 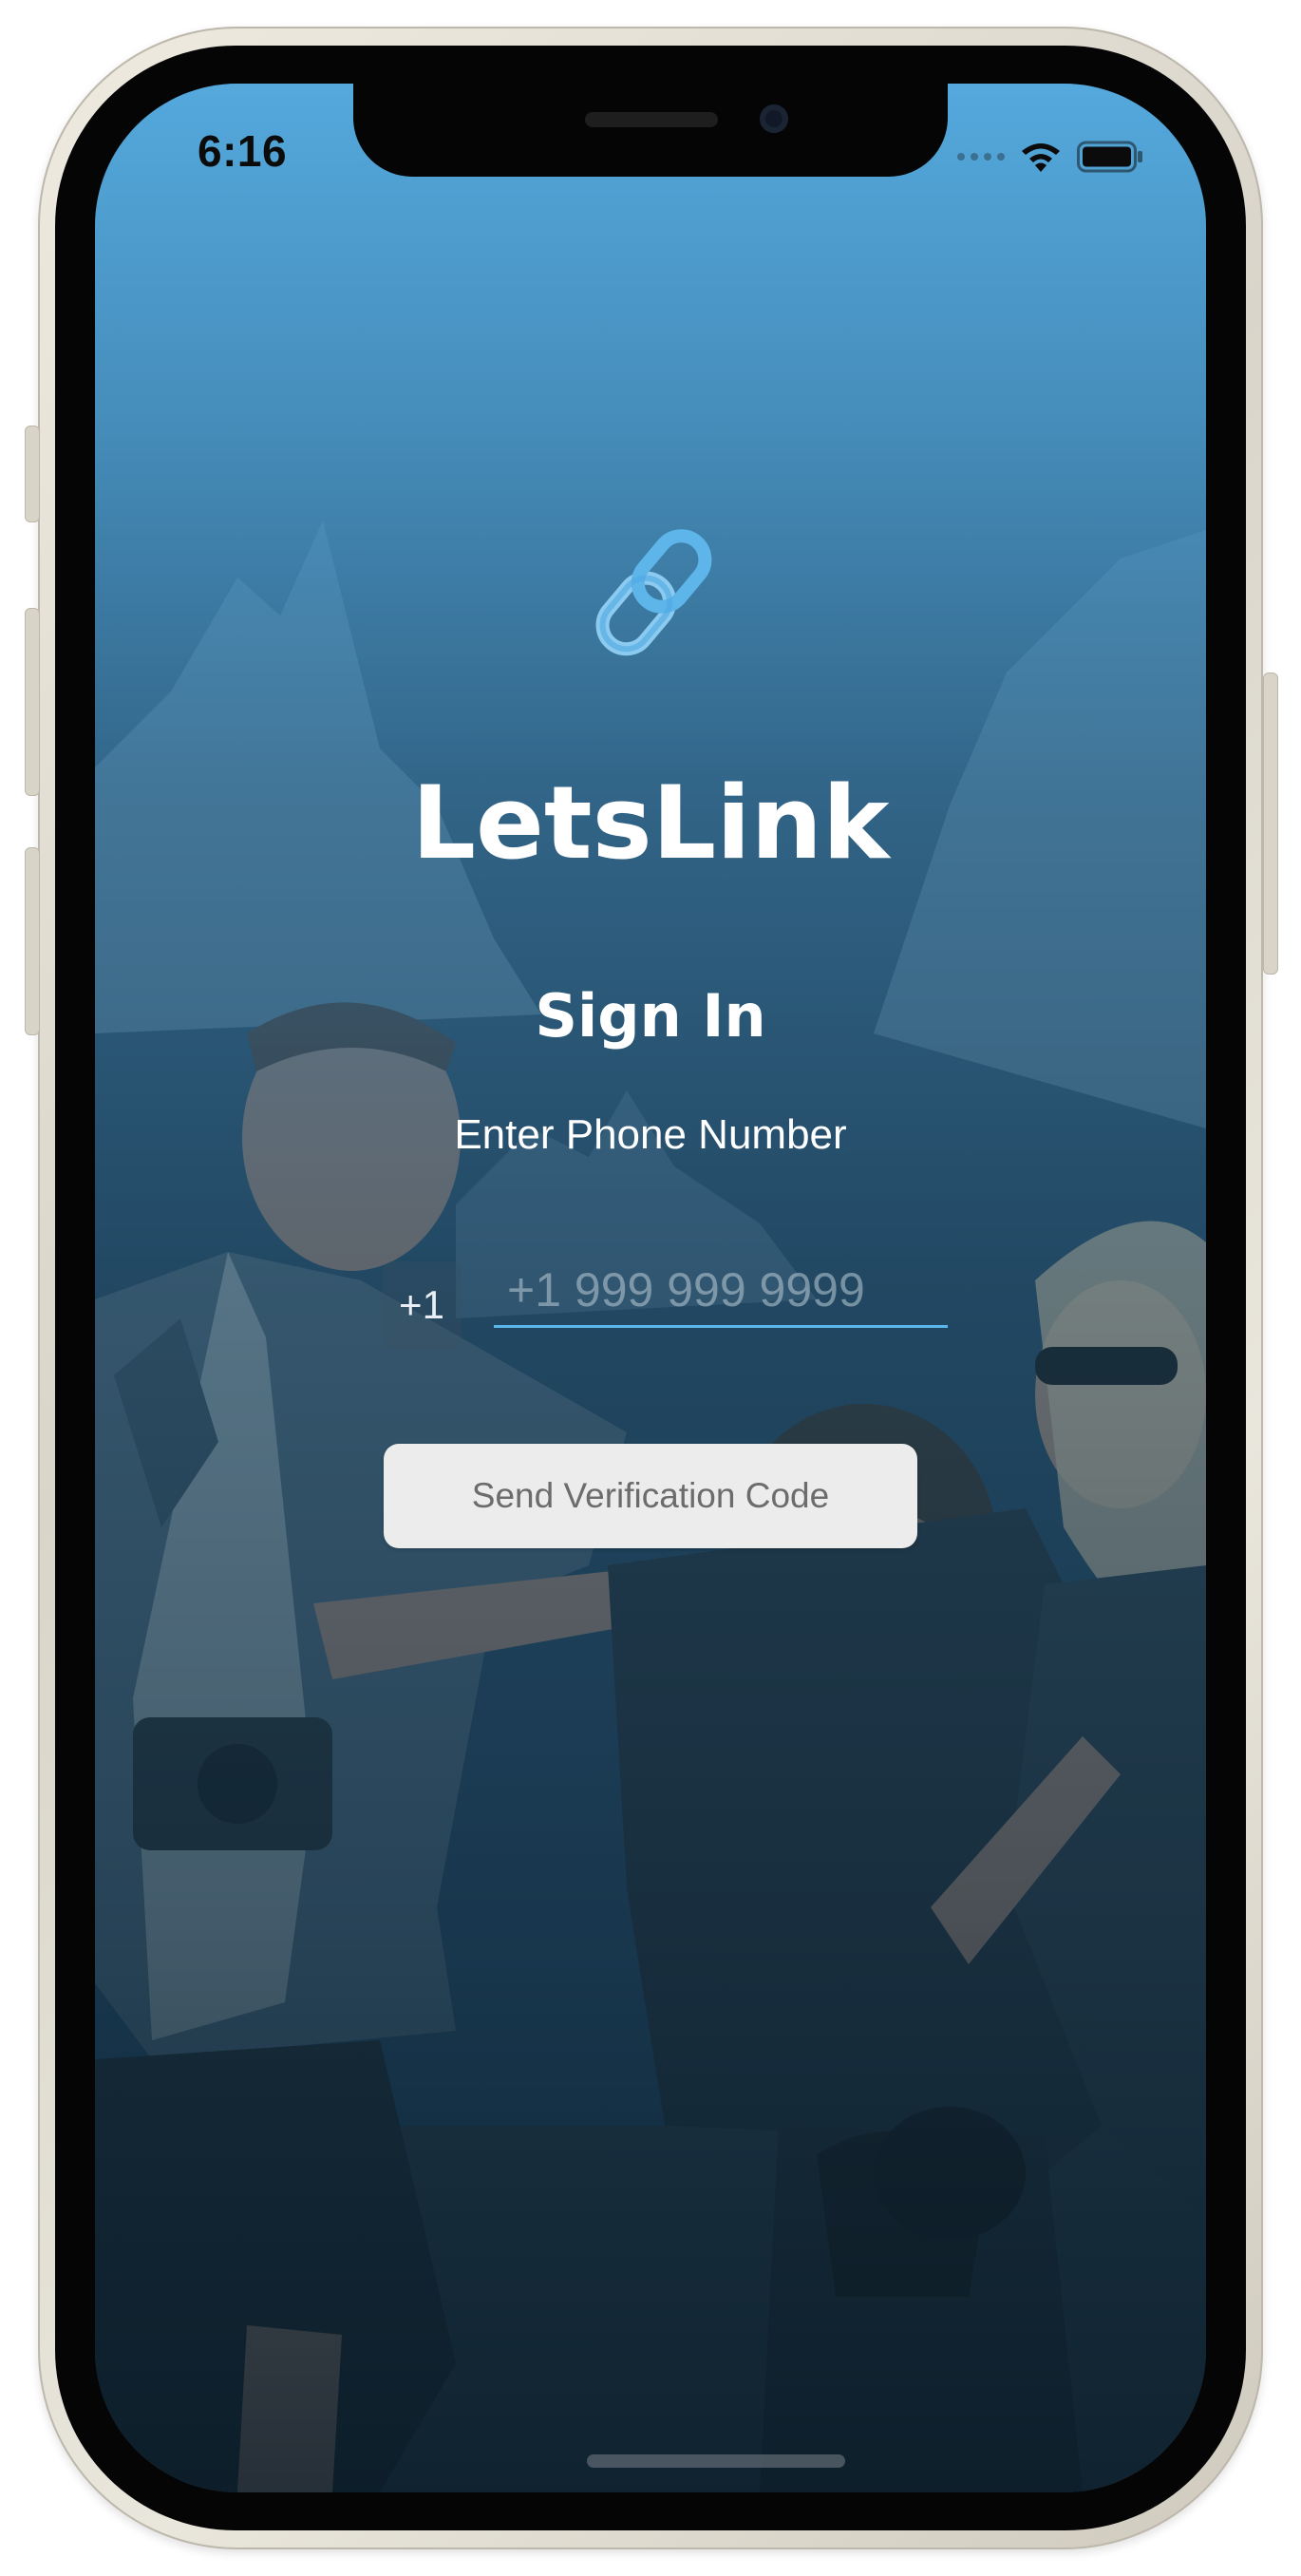 I want to click on speaker-grille, so click(x=651, y=119).